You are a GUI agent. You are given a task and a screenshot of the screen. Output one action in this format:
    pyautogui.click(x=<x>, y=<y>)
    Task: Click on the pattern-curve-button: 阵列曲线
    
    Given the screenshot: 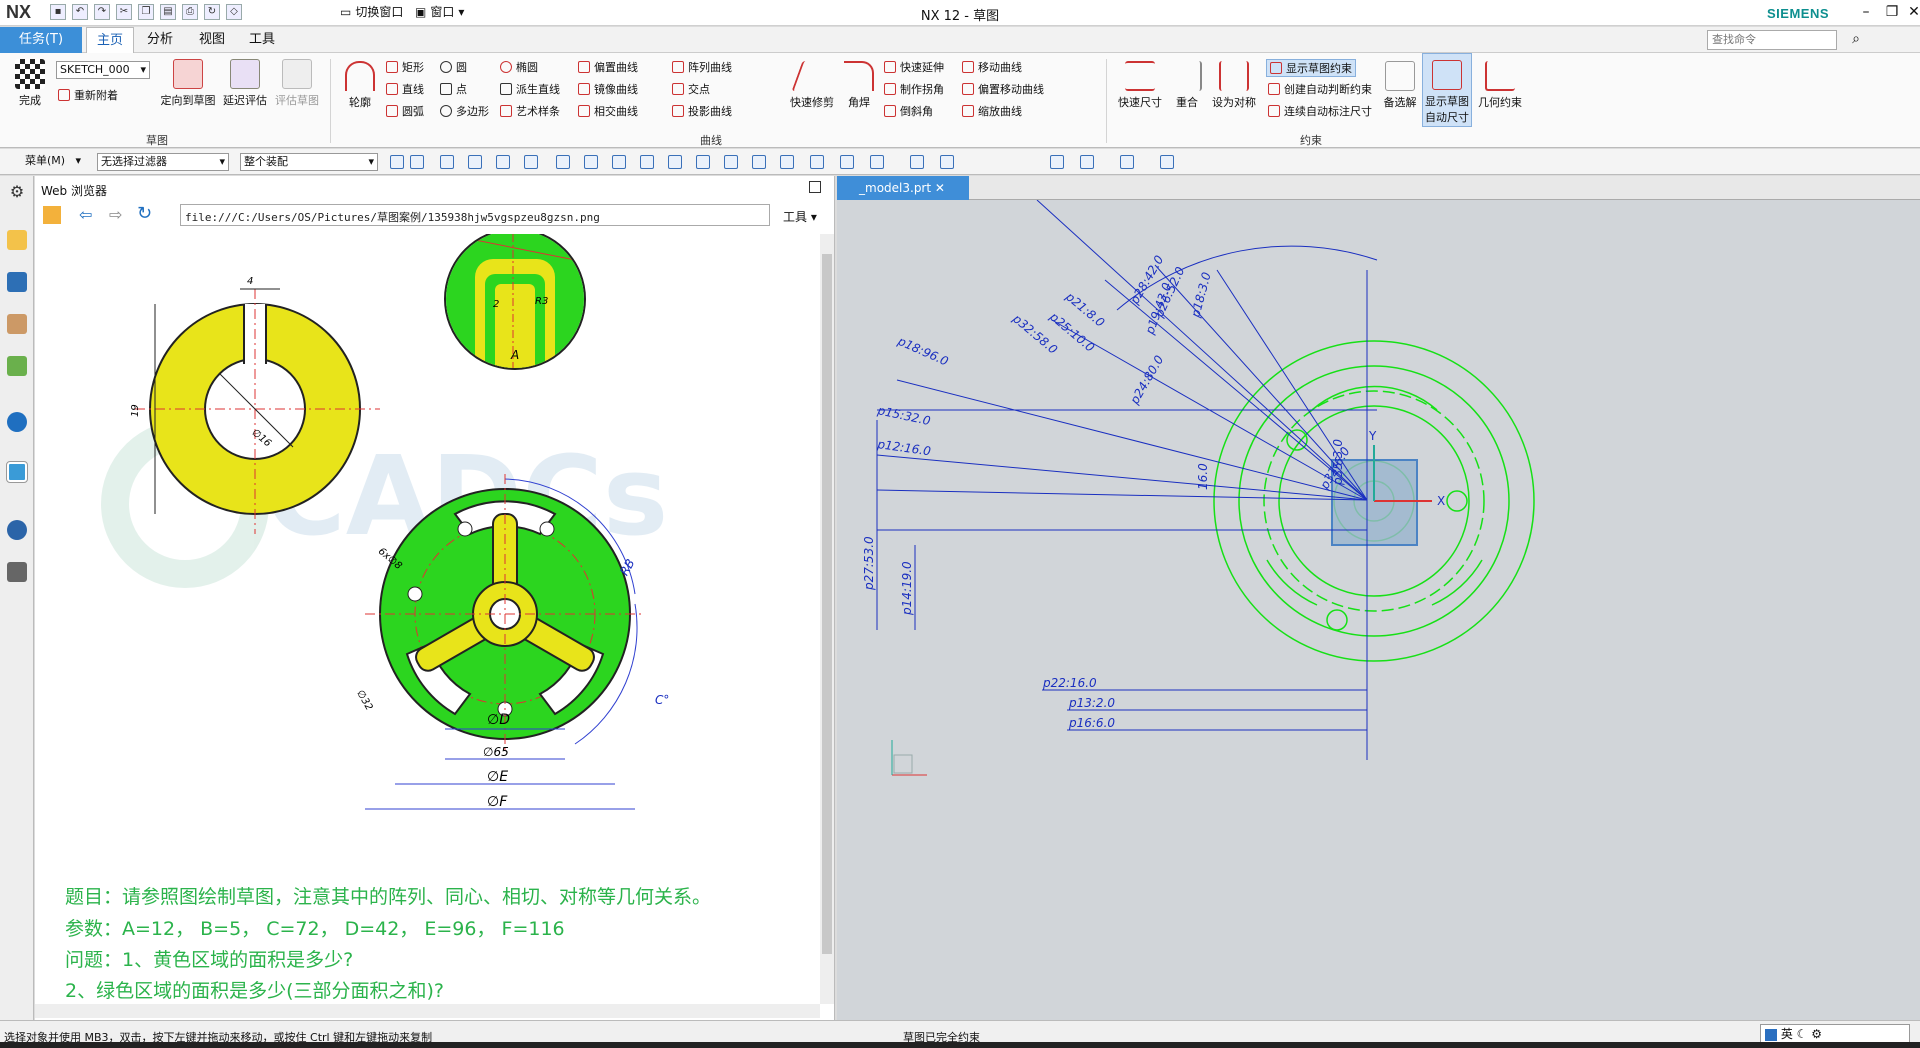 What is the action you would take?
    pyautogui.click(x=702, y=67)
    